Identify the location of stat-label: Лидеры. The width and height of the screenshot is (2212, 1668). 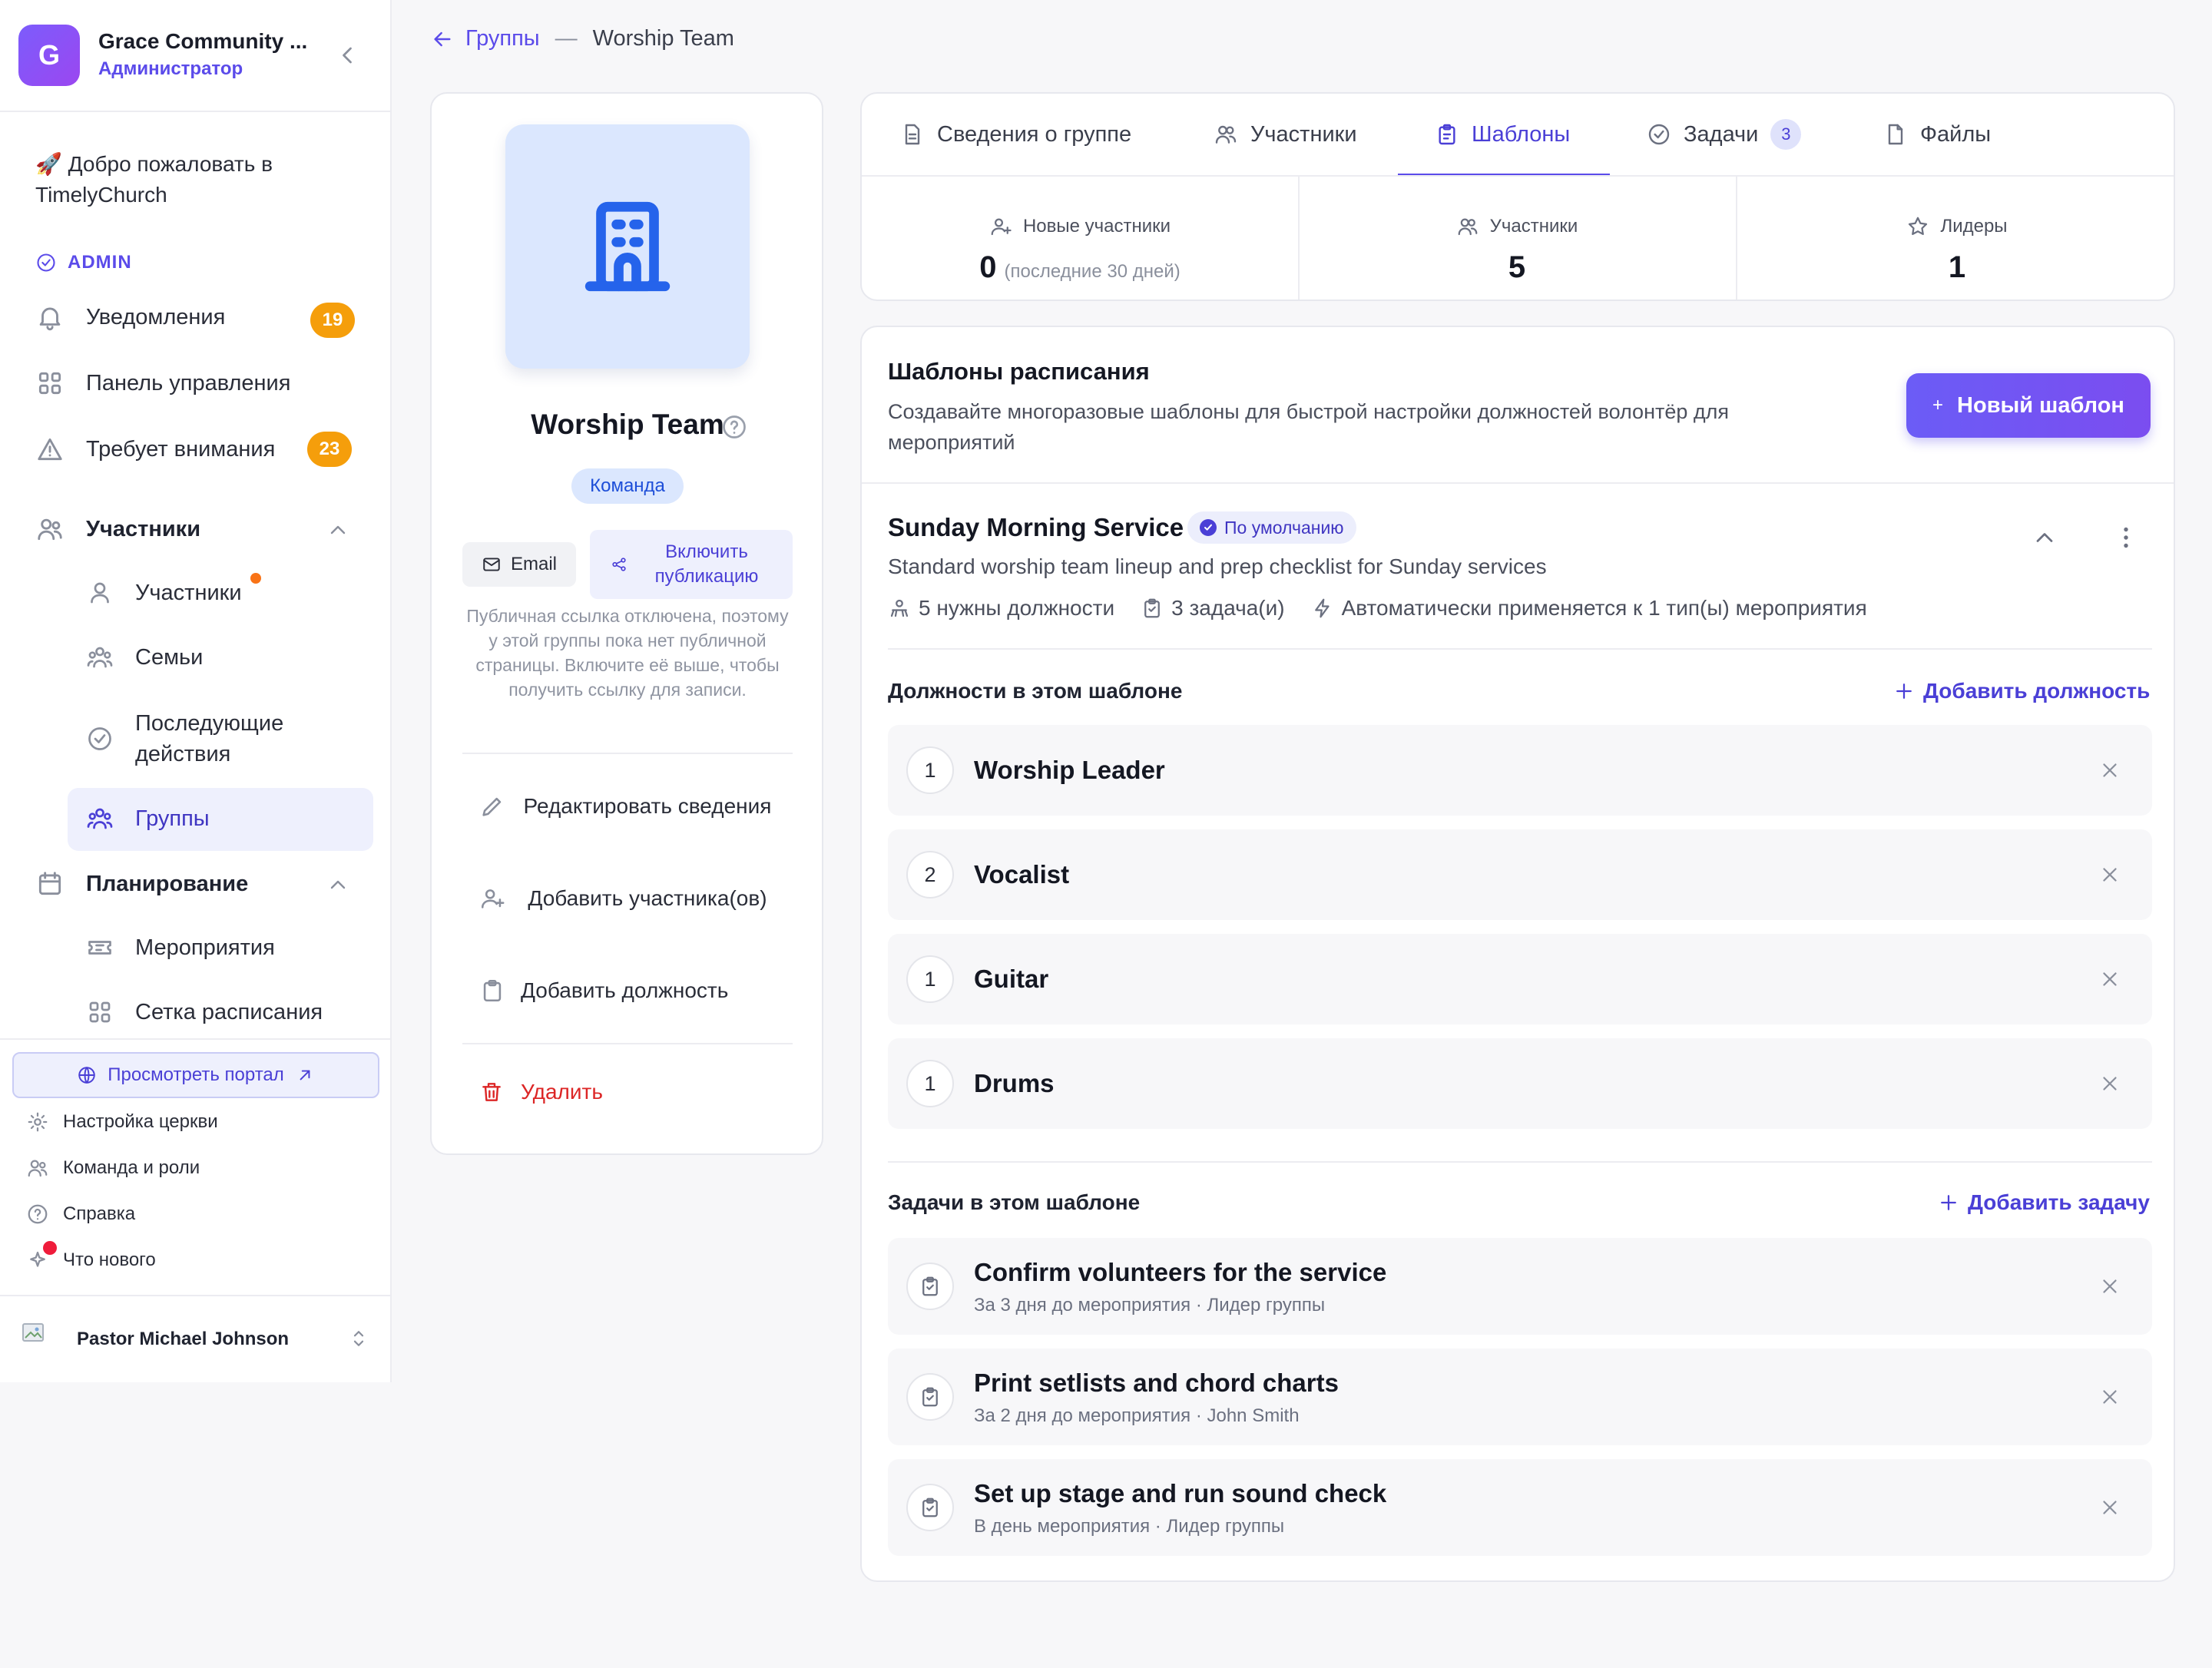
(1974, 226).